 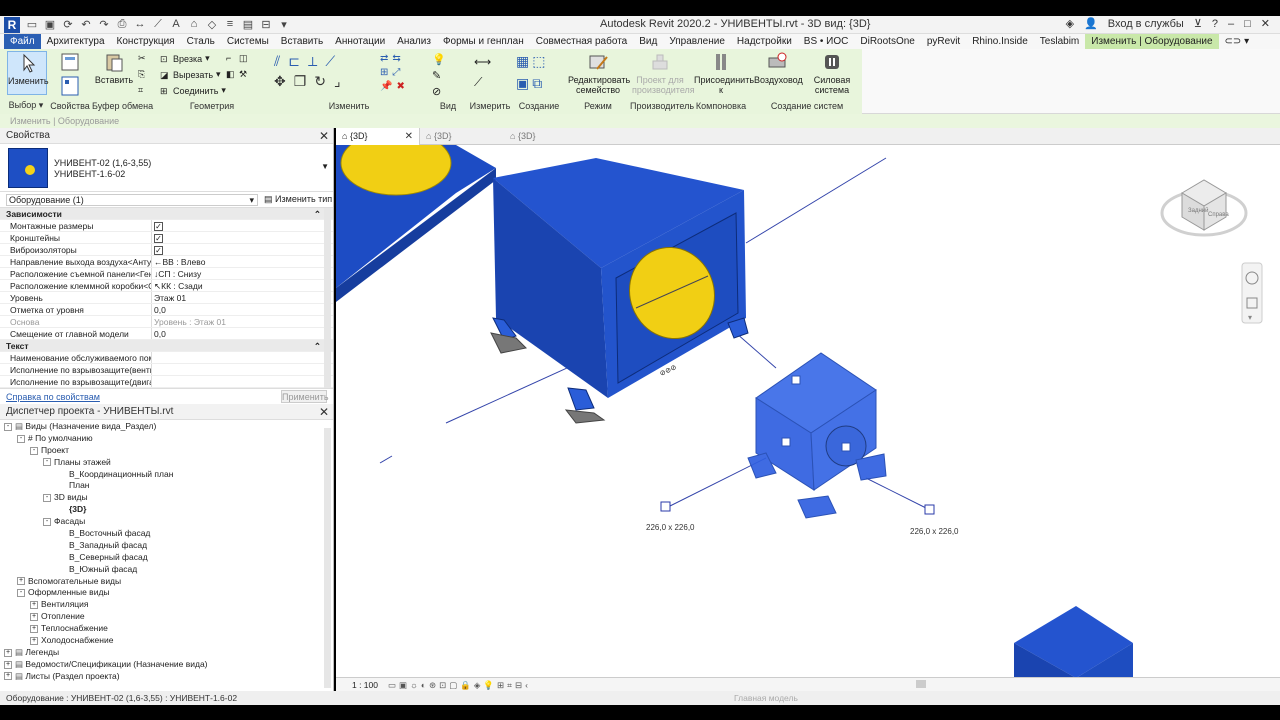 What do you see at coordinates (166, 545) in the screenshot?
I see `browser-tree-item: В_Западный фасад` at bounding box center [166, 545].